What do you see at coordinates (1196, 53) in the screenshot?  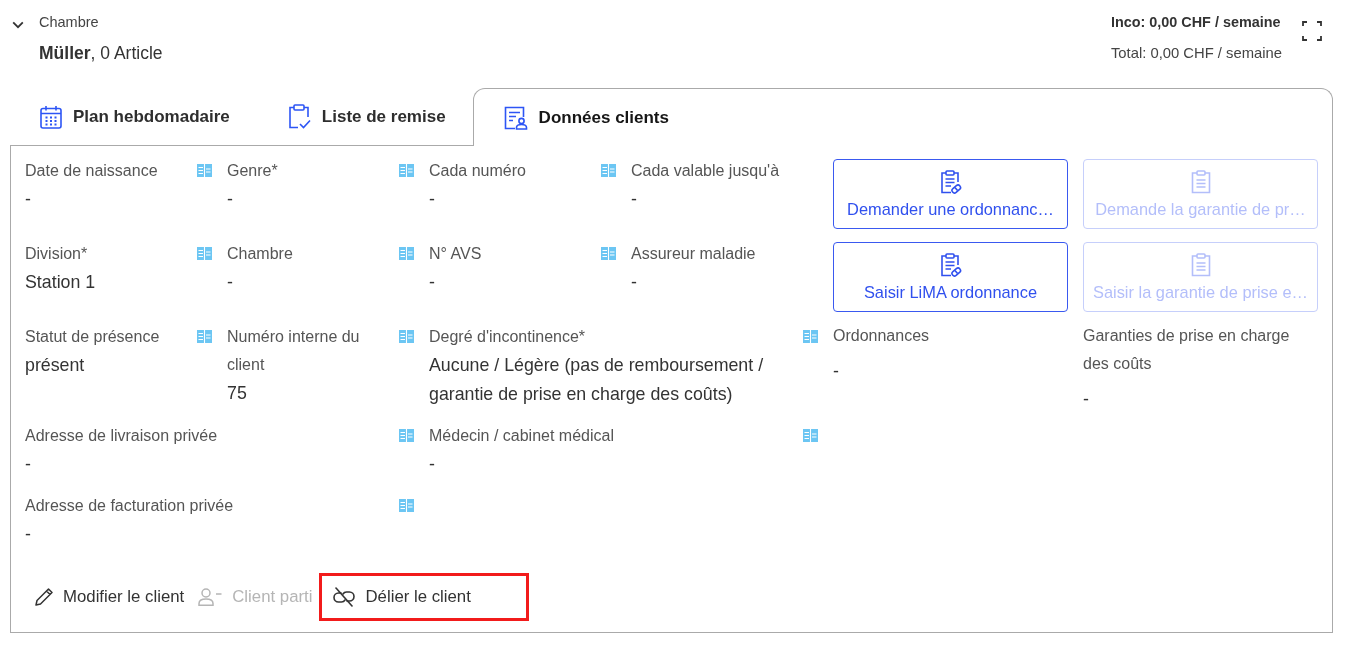 I see `weekly-total: Total: 0,00 CHF / semaine` at bounding box center [1196, 53].